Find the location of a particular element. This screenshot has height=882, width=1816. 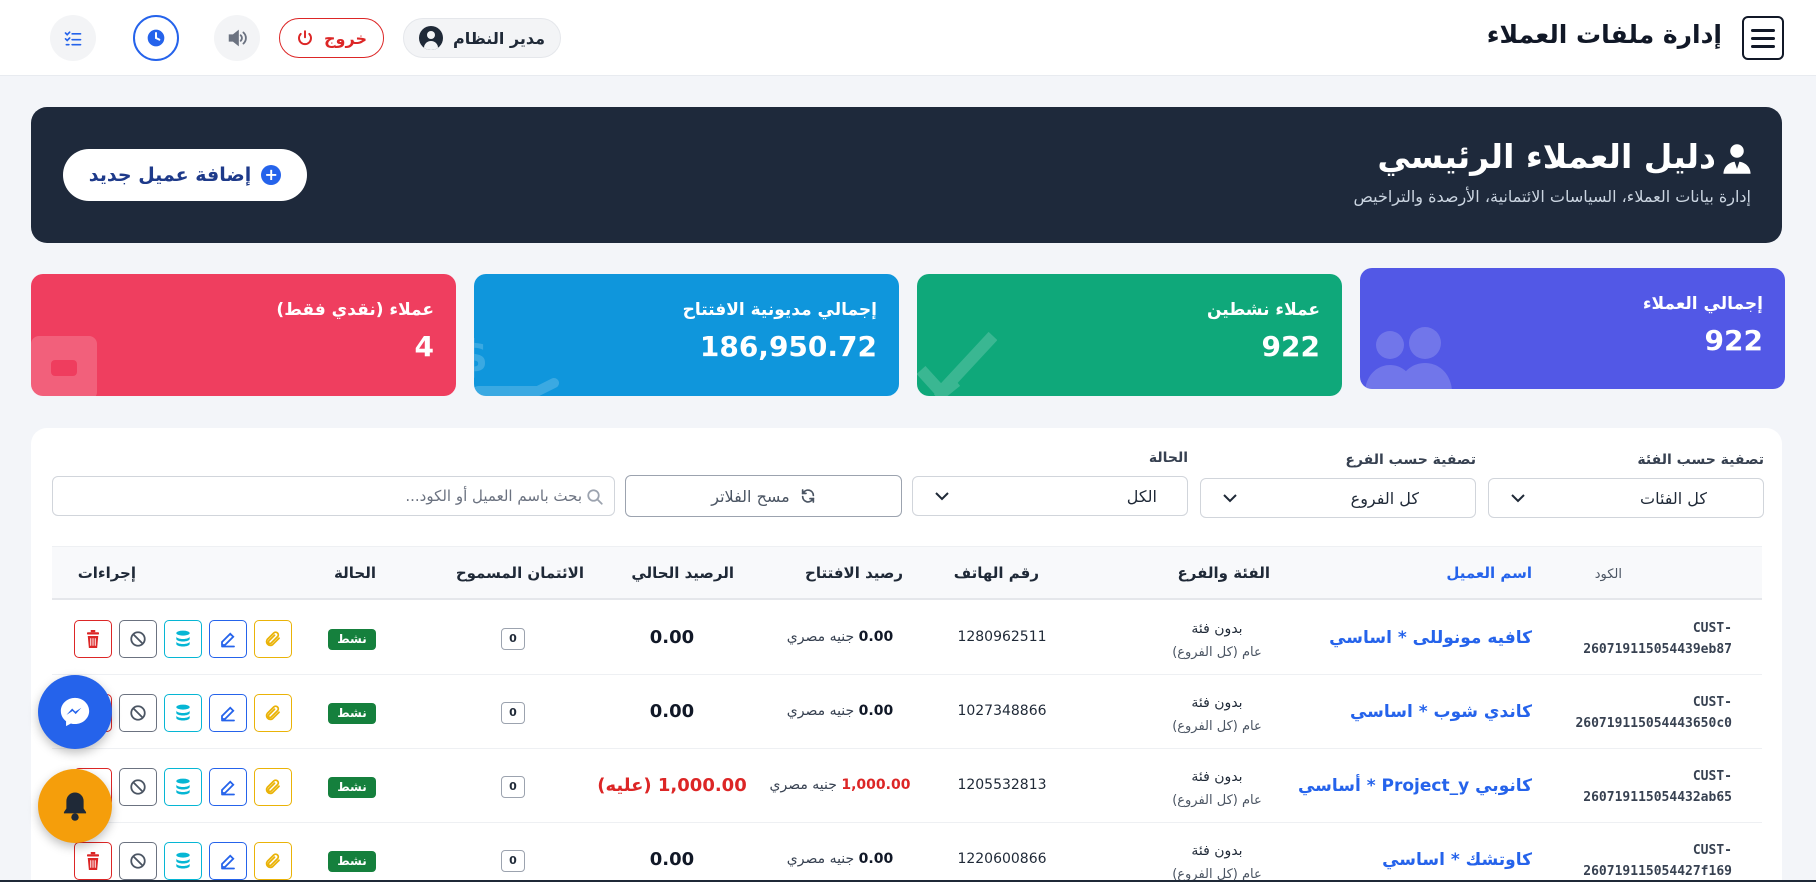

stat-label: إجمالي العملاء is located at coordinates (1702, 304).